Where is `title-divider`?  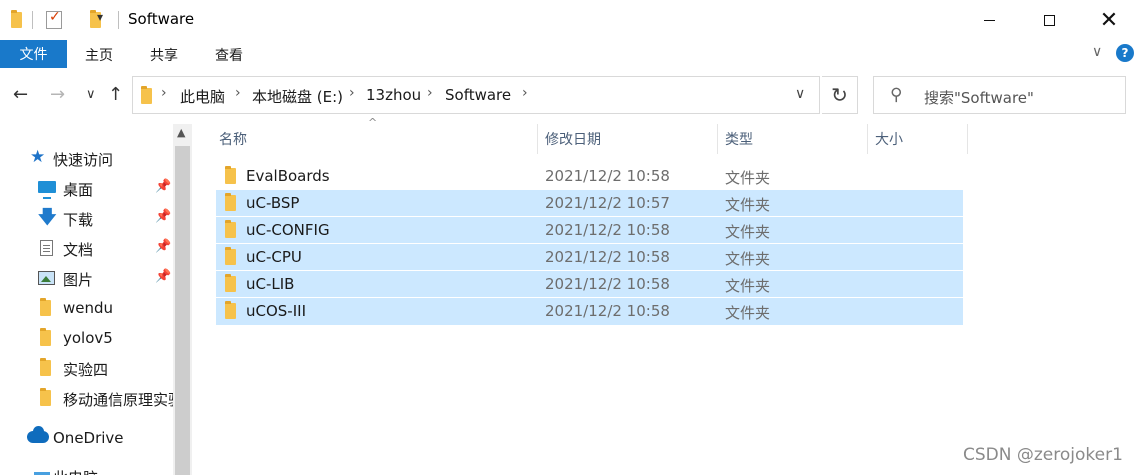
title-divider is located at coordinates (118, 20).